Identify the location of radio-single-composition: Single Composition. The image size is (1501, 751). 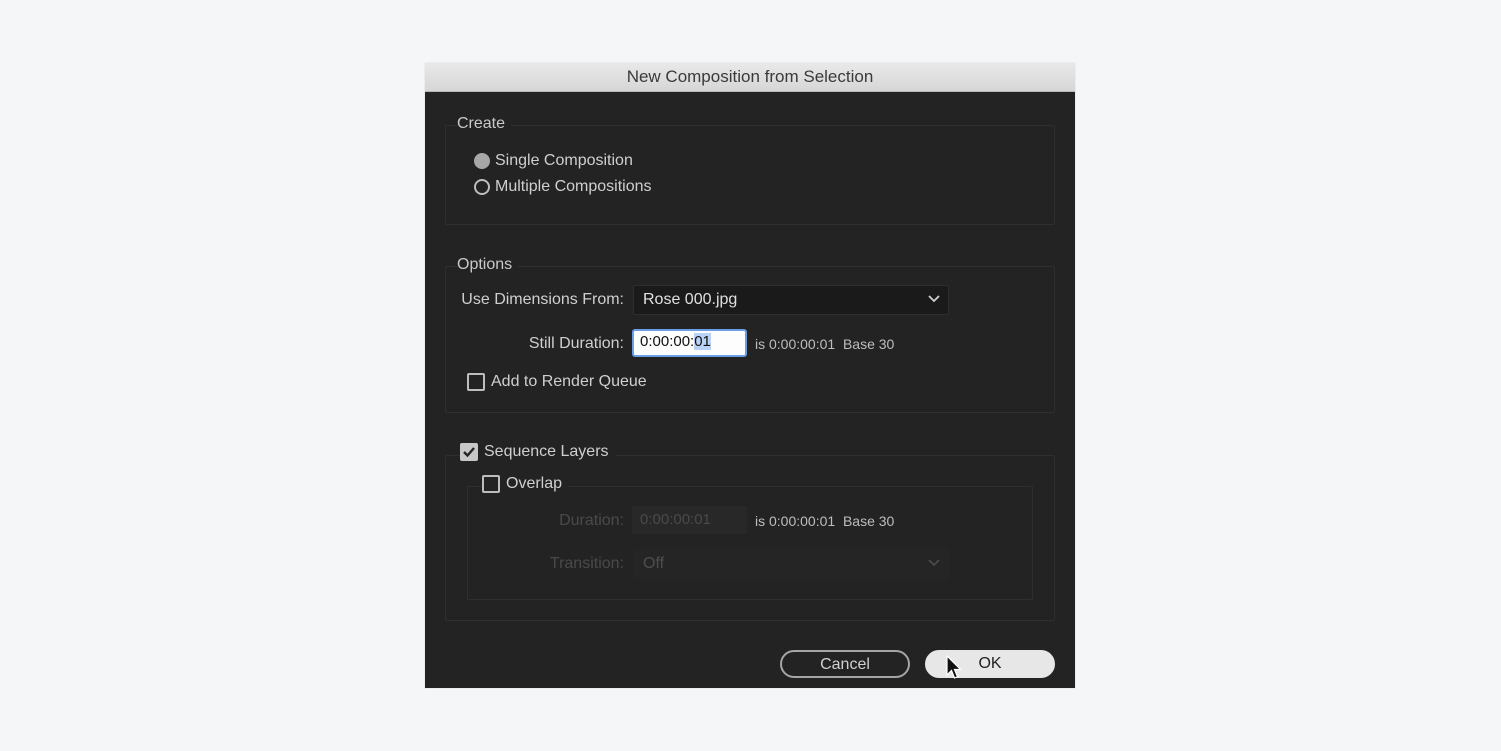
(553, 161).